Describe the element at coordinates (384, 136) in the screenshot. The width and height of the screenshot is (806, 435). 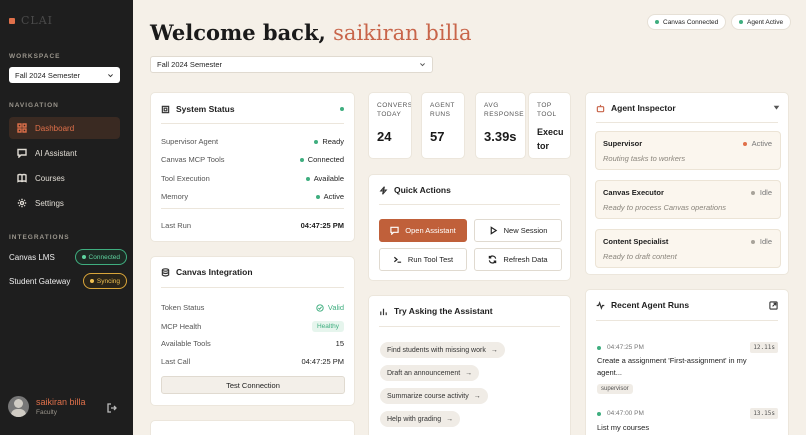
I see `stat-value: 24` at that location.